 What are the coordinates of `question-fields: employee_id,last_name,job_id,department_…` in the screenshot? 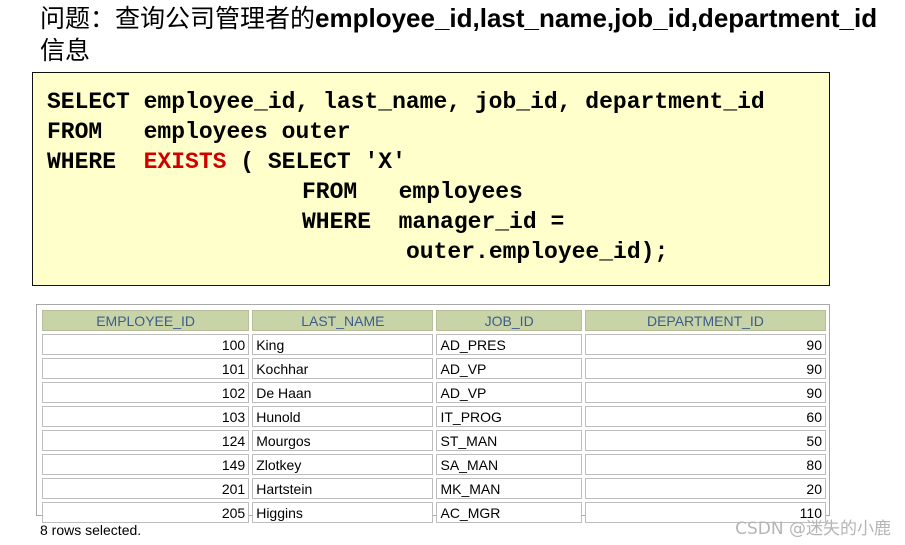 It's located at (596, 18).